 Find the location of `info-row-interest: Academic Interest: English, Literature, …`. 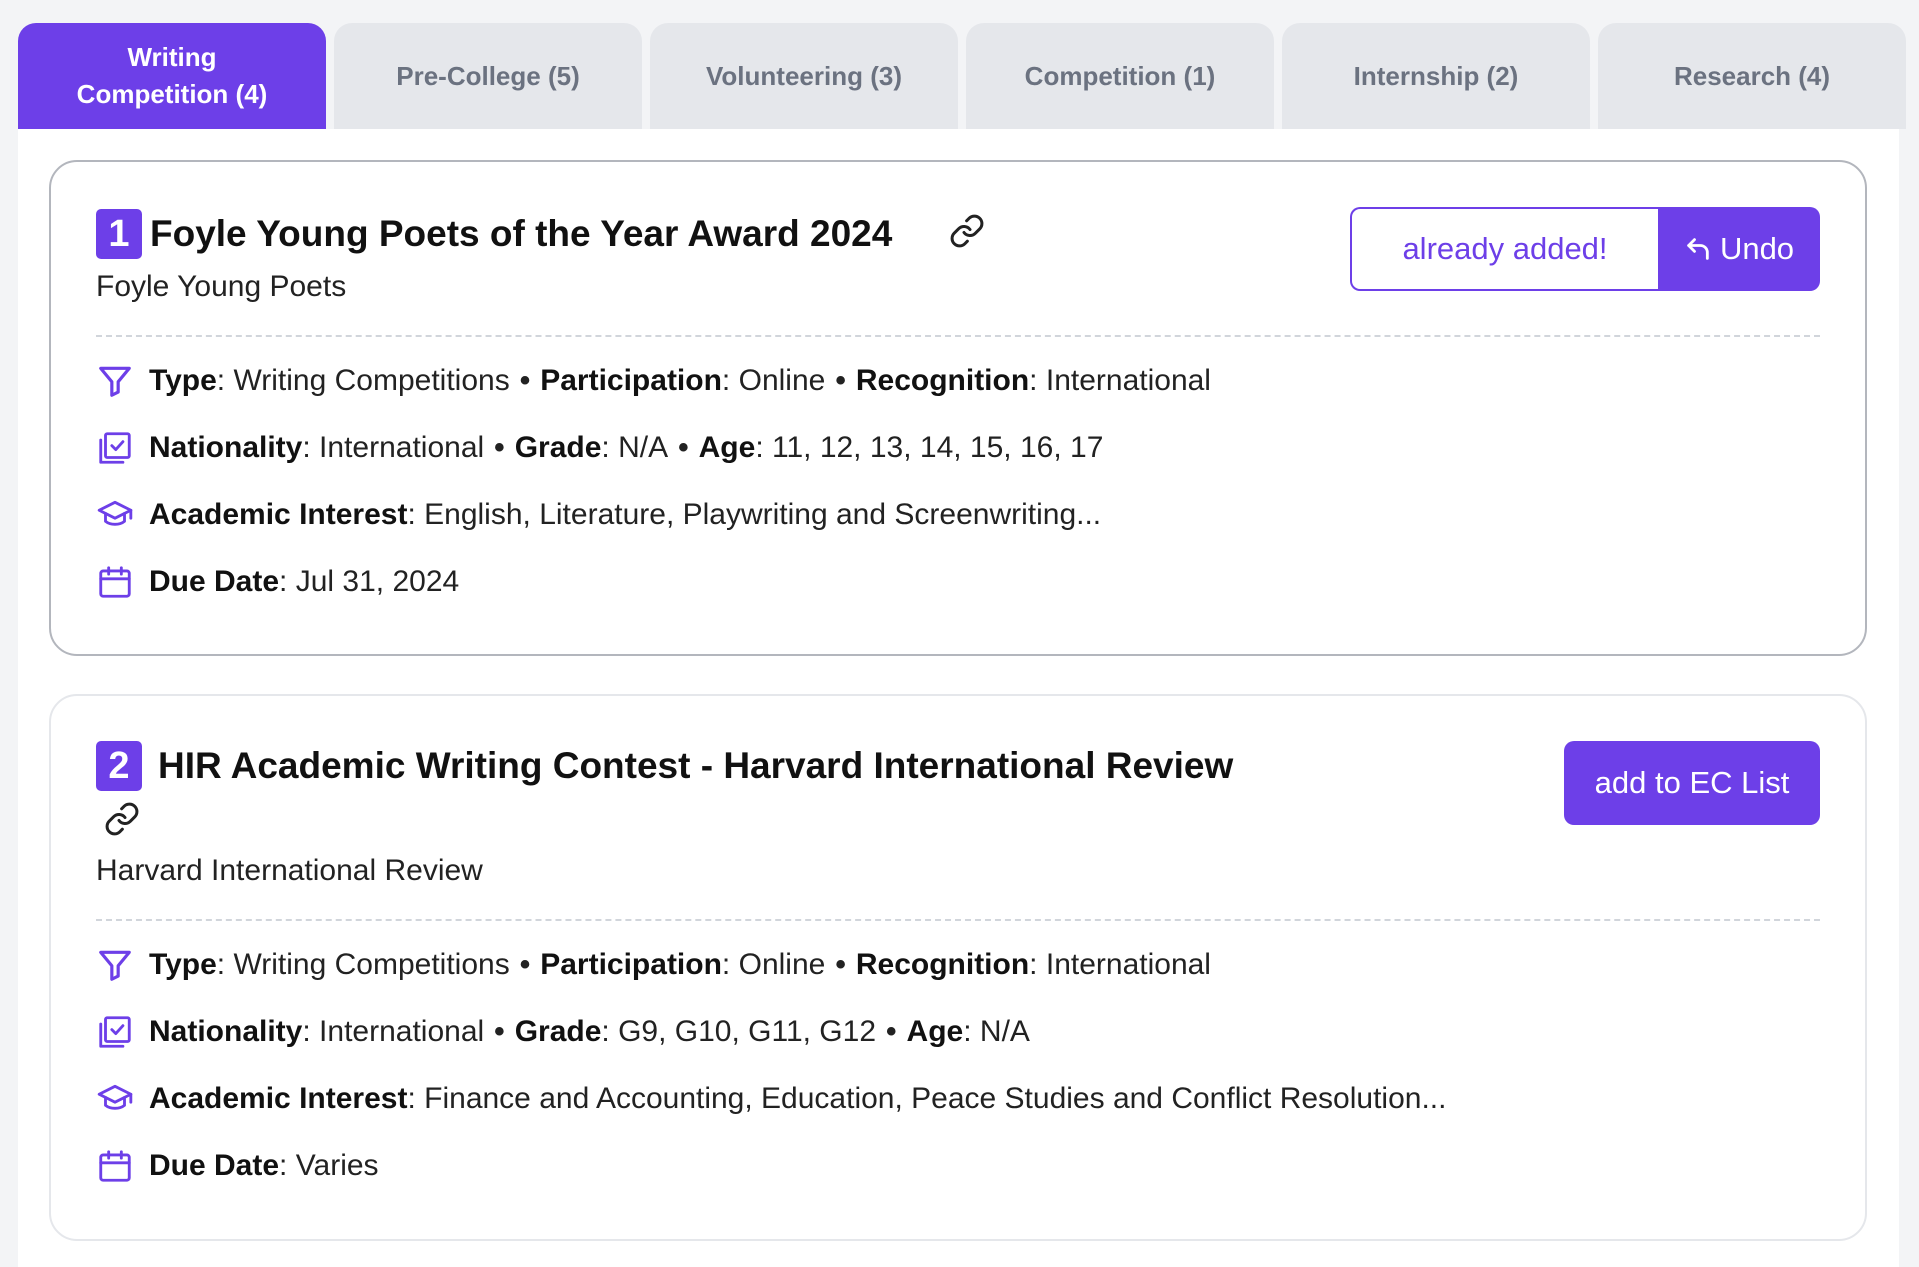

info-row-interest: Academic Interest: English, Literature, … is located at coordinates (598, 515).